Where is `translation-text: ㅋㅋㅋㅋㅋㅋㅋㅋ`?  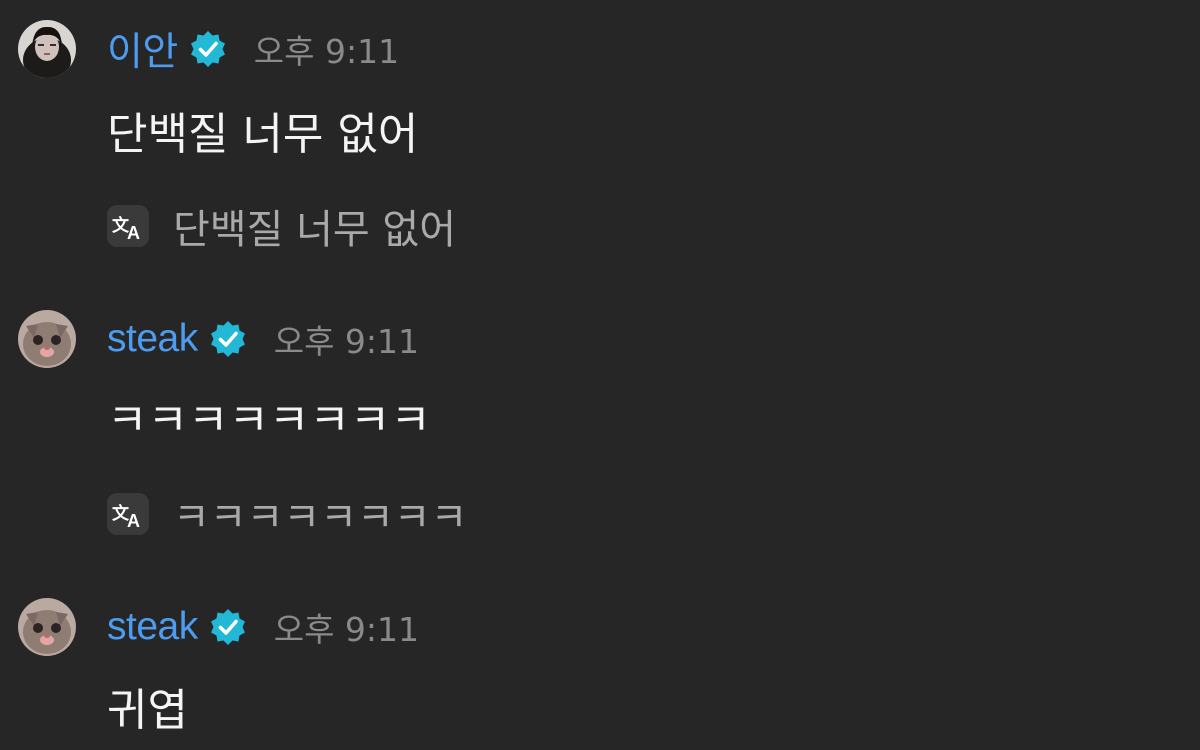
translation-text: ㅋㅋㅋㅋㅋㅋㅋㅋ is located at coordinates (320, 518).